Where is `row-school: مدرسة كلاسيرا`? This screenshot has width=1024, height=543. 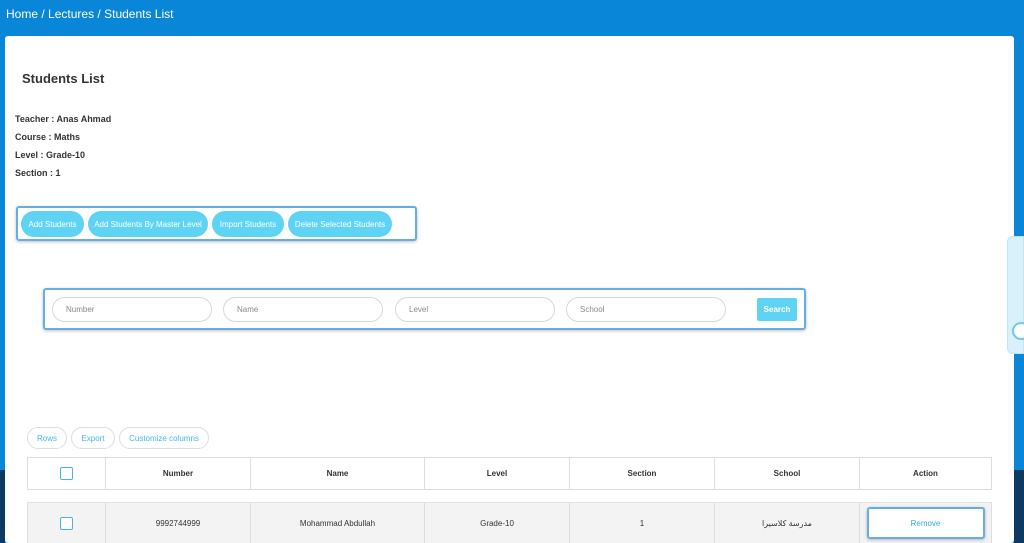 row-school: مدرسة كلاسيرا is located at coordinates (786, 523).